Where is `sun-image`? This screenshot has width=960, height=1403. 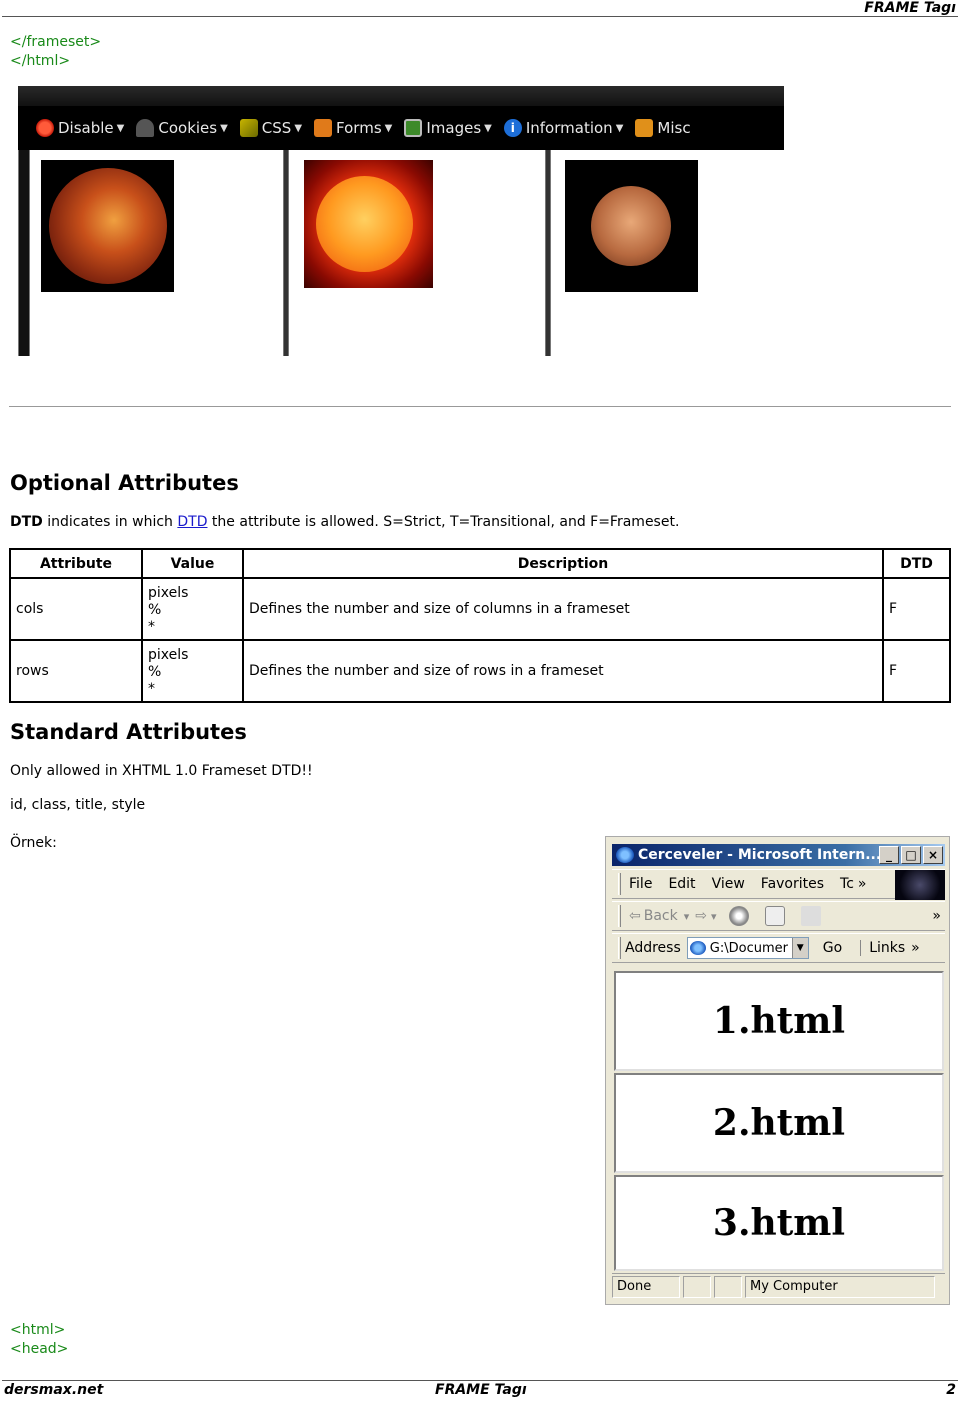 sun-image is located at coordinates (368, 224).